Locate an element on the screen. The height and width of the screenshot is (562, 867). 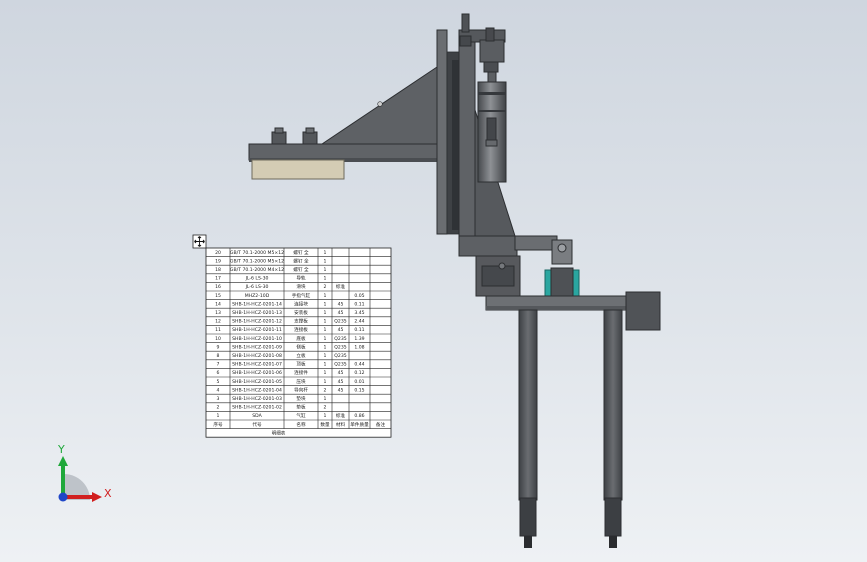
bom-cell-no: 11 is located at coordinates (218, 330).